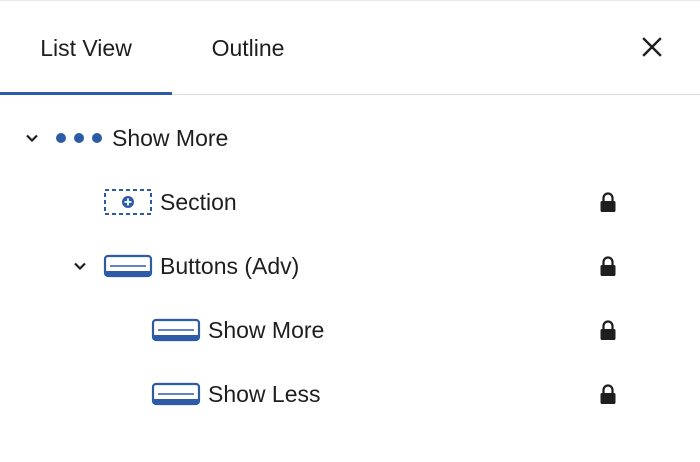 The width and height of the screenshot is (700, 462). What do you see at coordinates (230, 266) in the screenshot?
I see `tree-row-label: Buttons (Adv)` at bounding box center [230, 266].